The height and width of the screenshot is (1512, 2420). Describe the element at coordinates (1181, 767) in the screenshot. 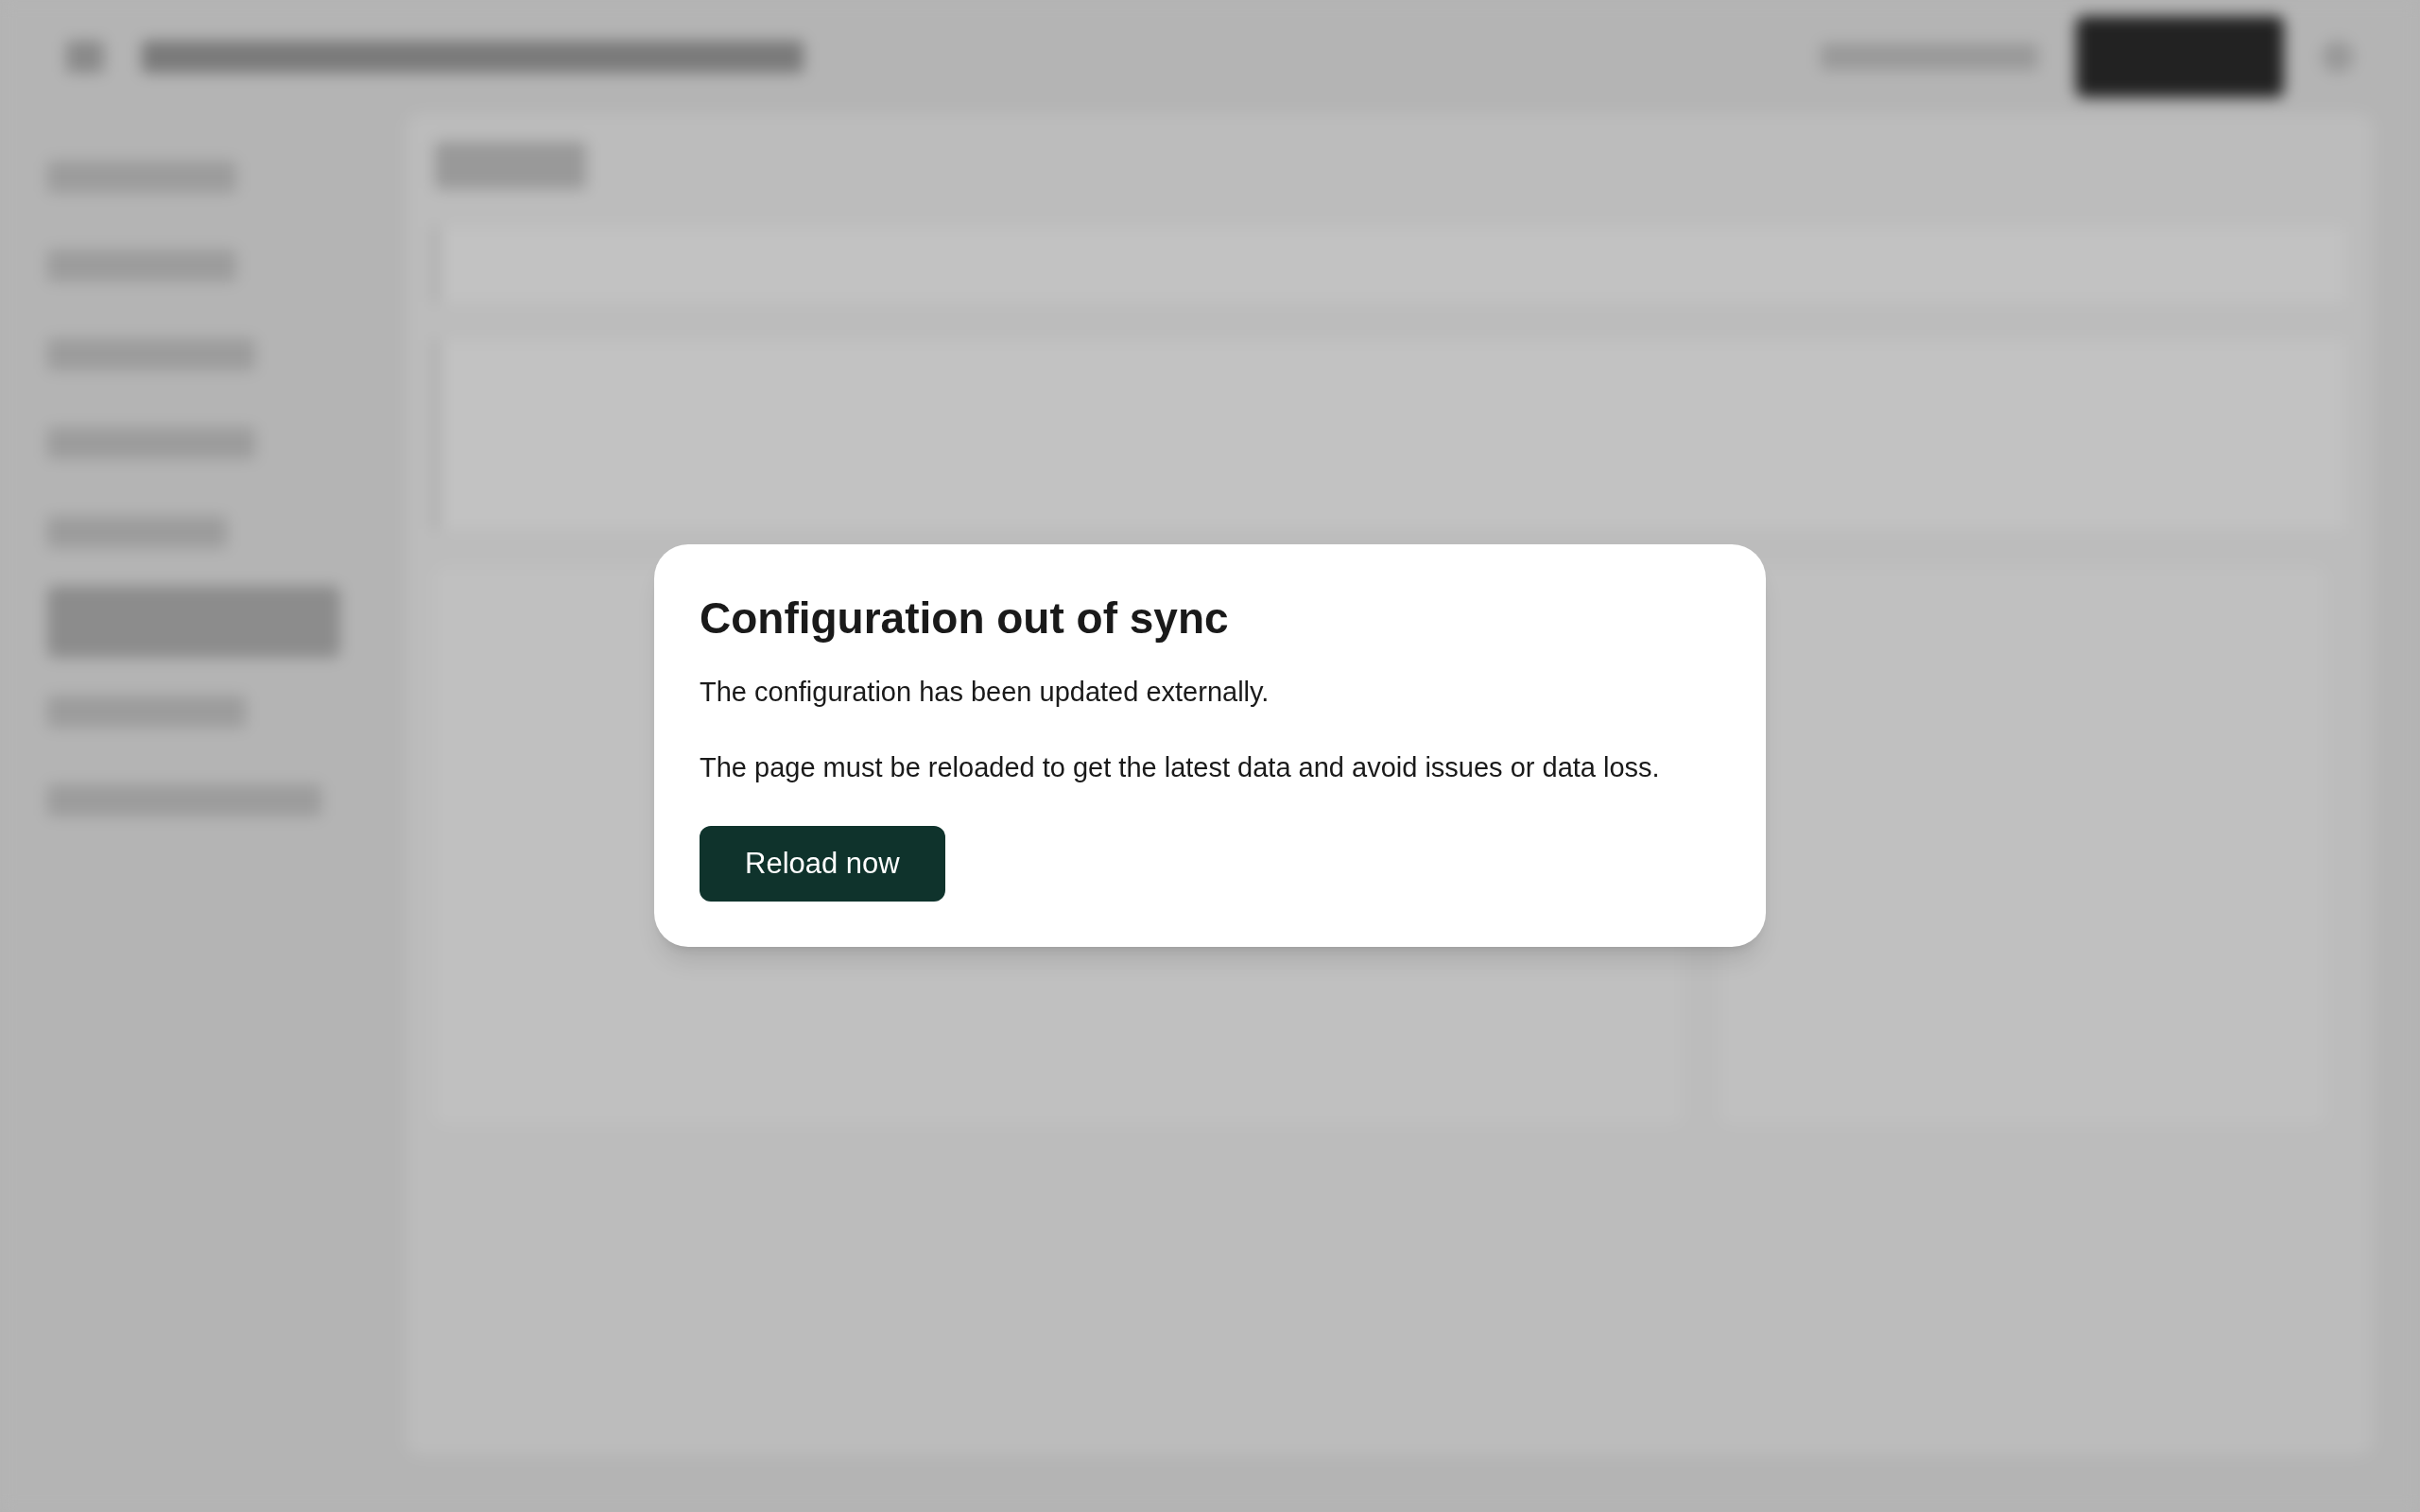

I see `dialog-message: The page must be reloaded to get the latest data and avoid issues or data loss.` at that location.